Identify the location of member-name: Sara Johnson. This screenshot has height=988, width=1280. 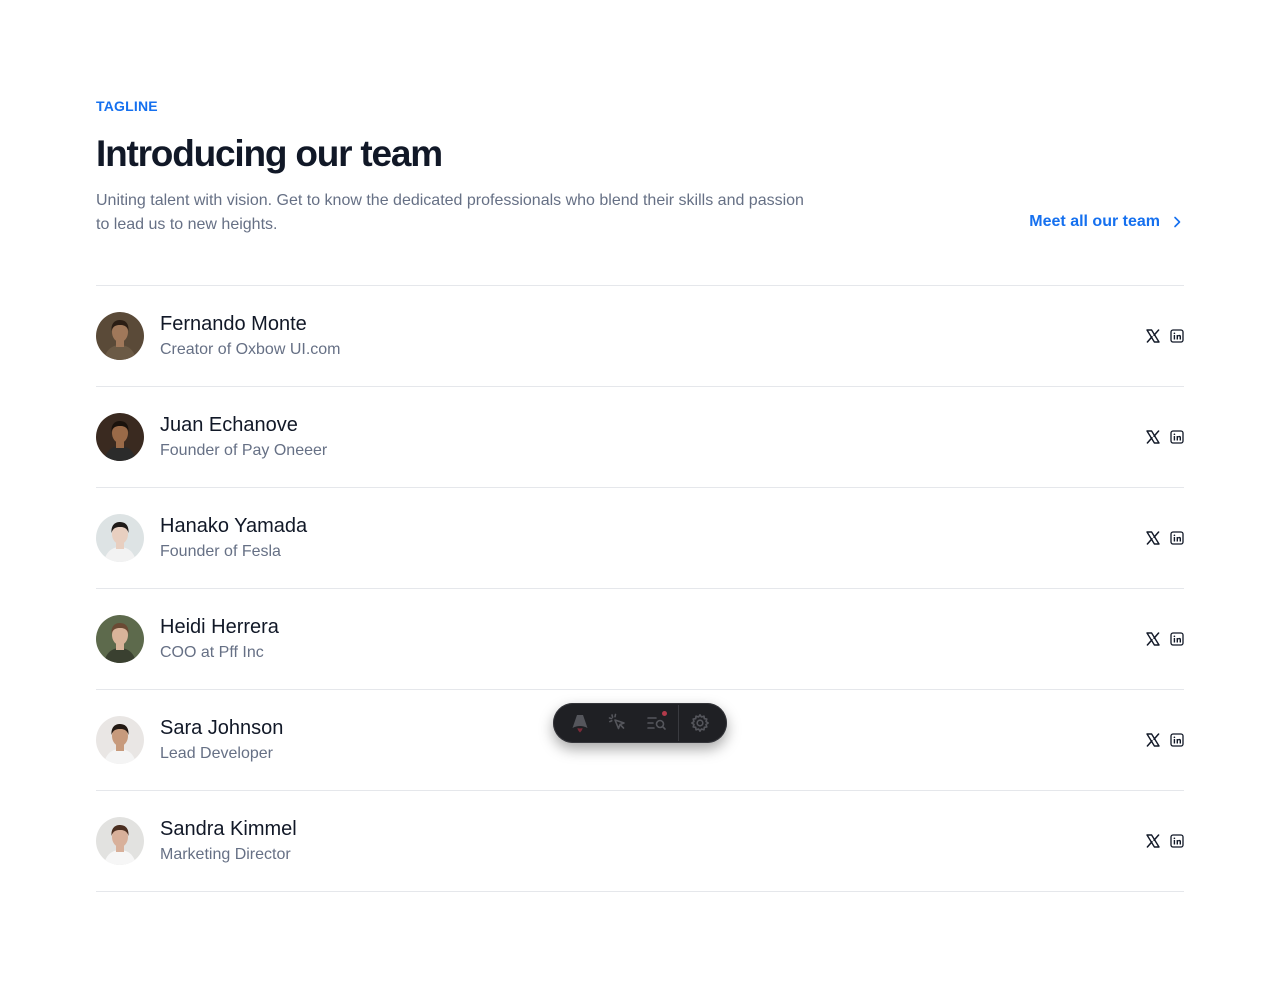
(222, 727).